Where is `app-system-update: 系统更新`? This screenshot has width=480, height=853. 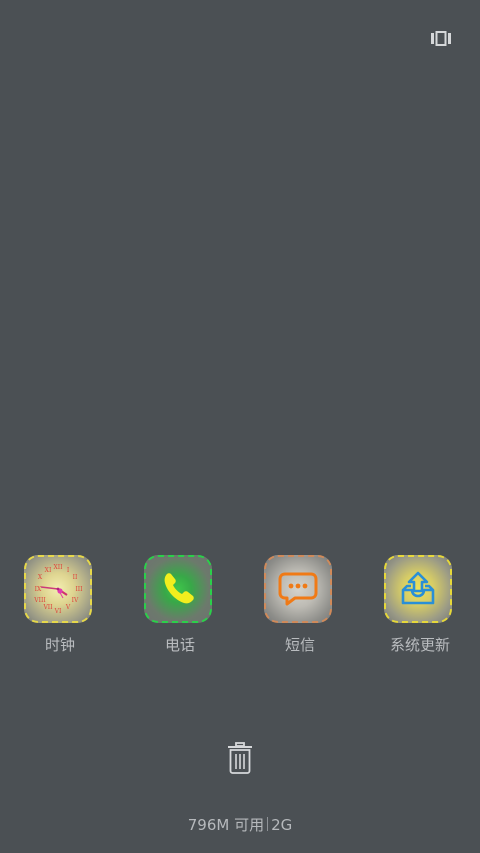
app-system-update: 系统更新 is located at coordinates (420, 607).